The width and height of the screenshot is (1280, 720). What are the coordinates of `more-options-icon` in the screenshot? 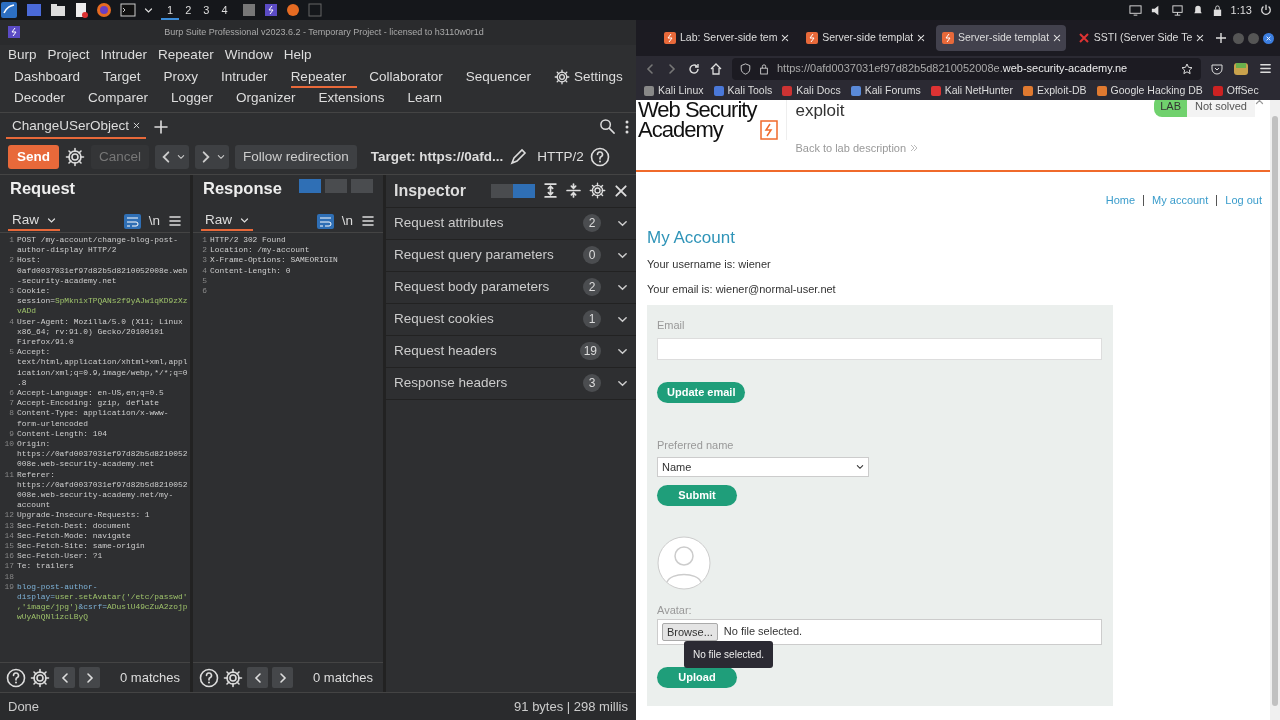 It's located at (627, 126).